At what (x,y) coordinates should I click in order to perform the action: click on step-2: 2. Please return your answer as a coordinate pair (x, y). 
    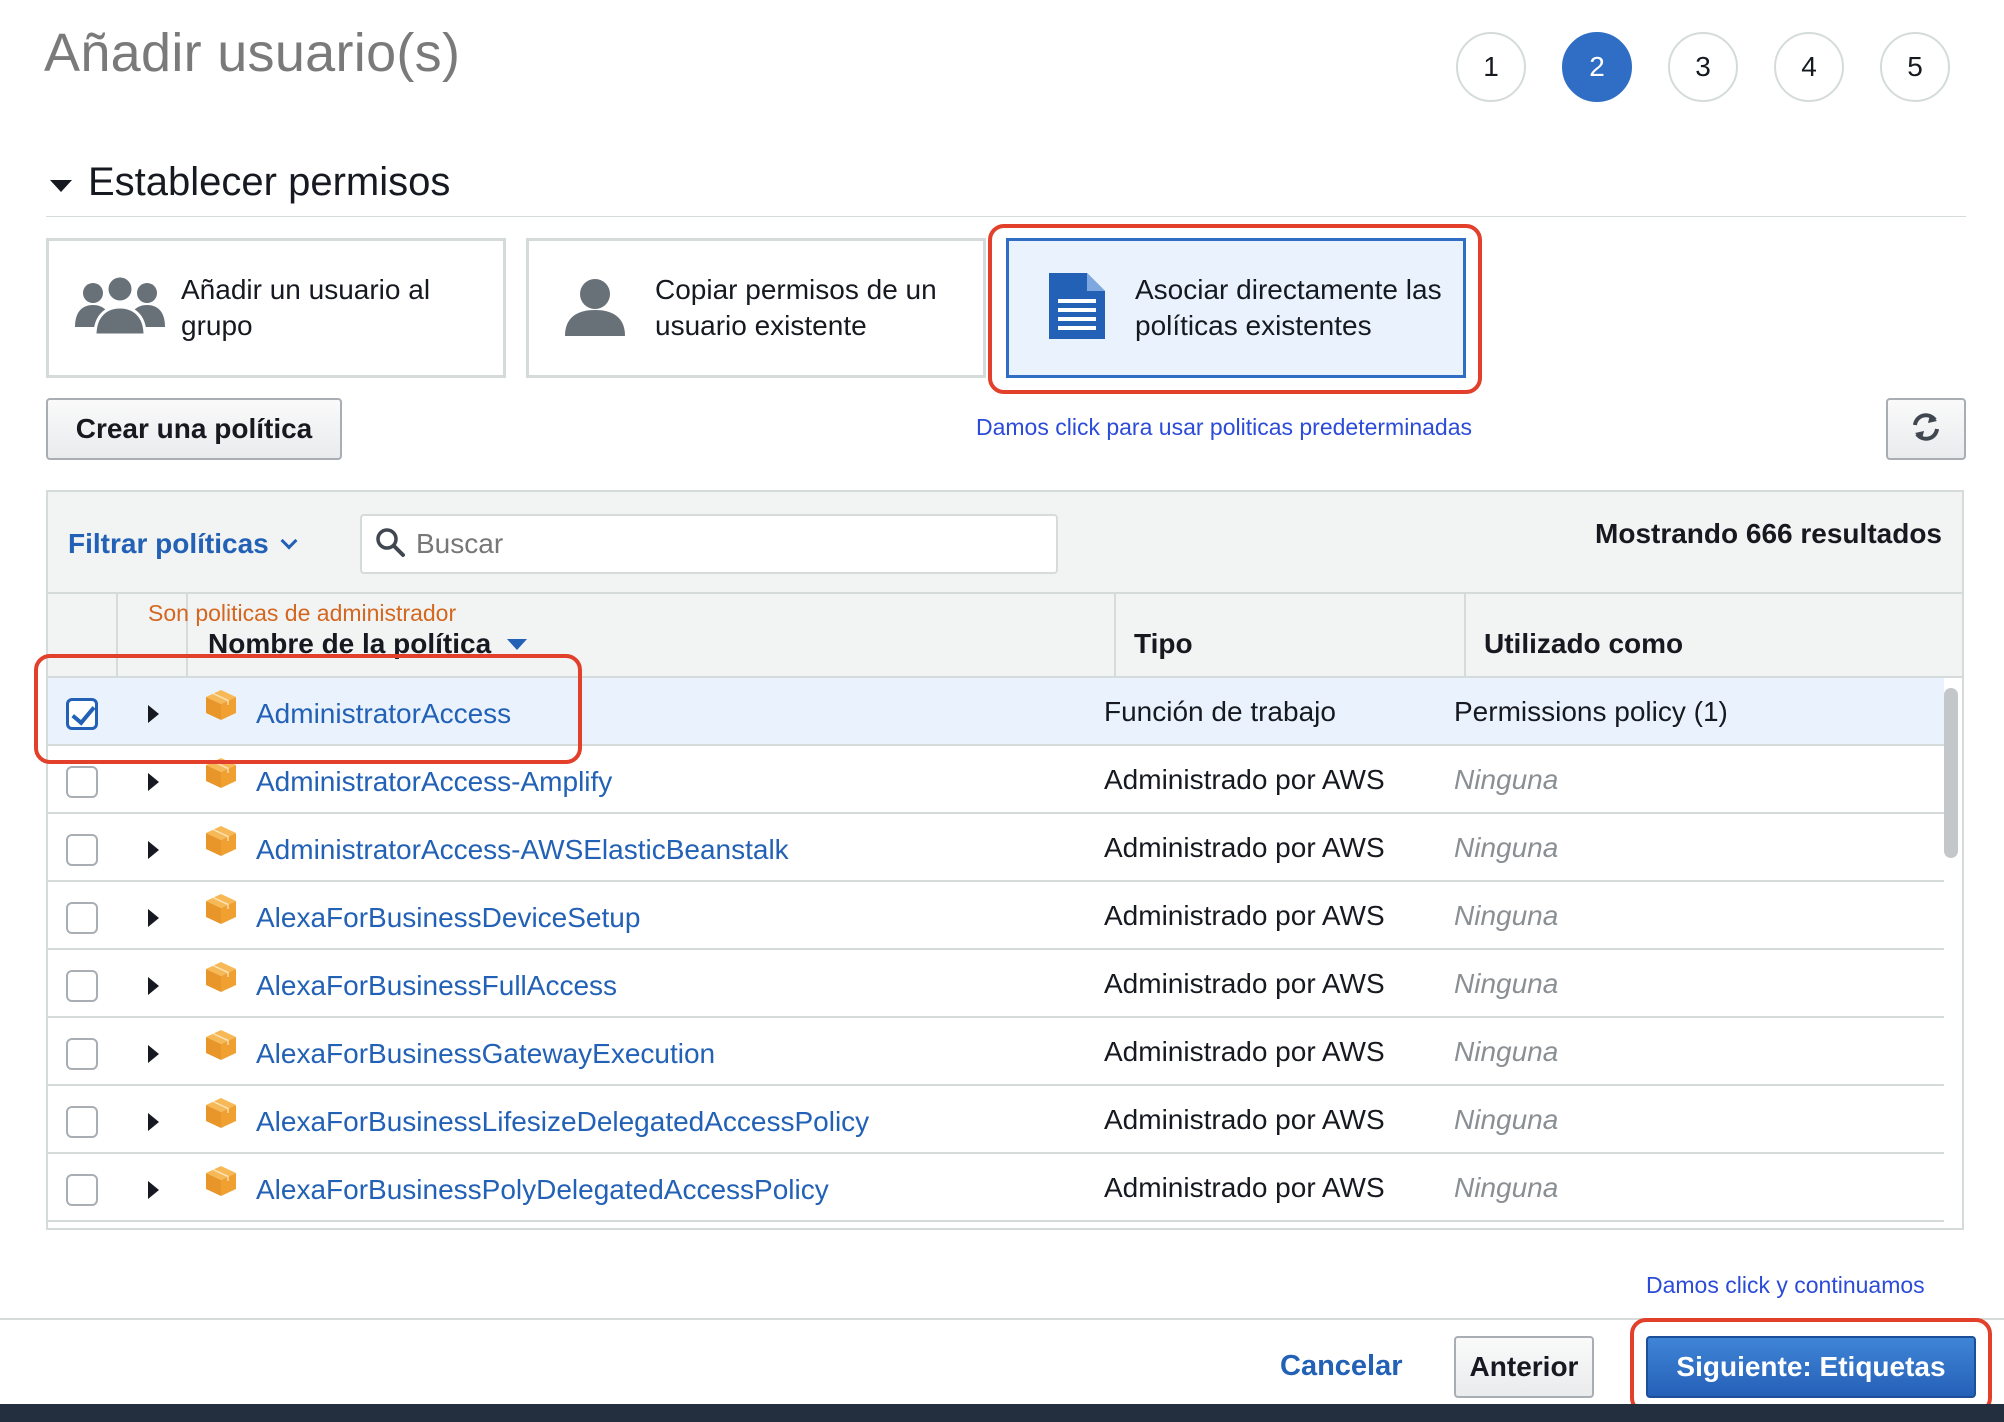
    Looking at the image, I should click on (1597, 67).